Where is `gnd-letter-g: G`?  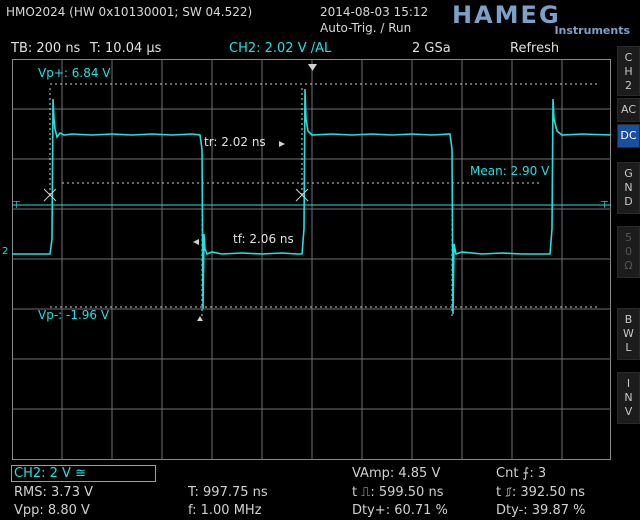
gnd-letter-g: G is located at coordinates (628, 173).